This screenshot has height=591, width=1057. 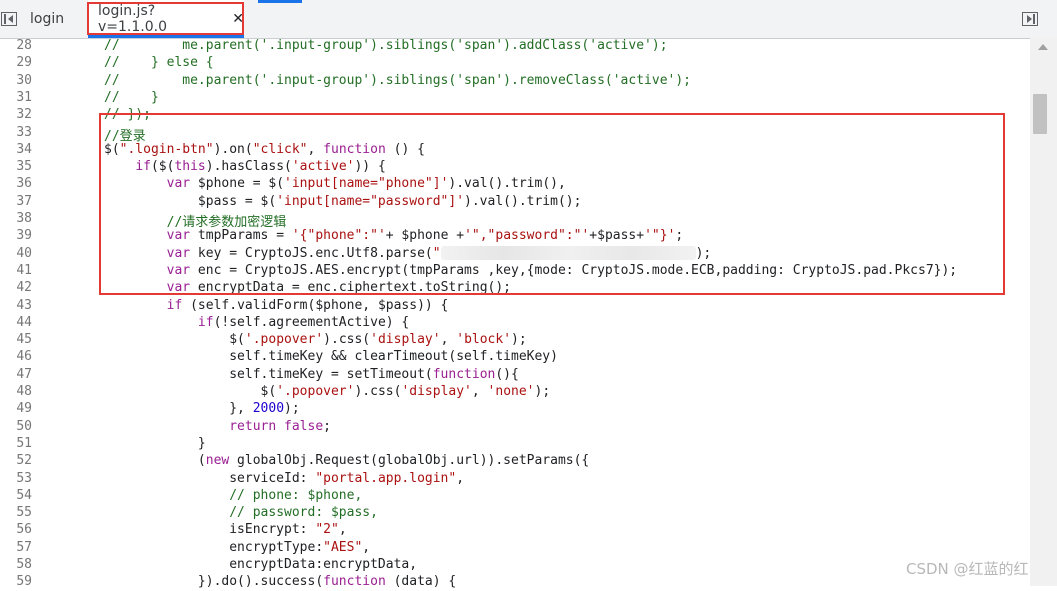 What do you see at coordinates (515, 565) in the screenshot?
I see `code-line: 58 encryptData:encryptData,` at bounding box center [515, 565].